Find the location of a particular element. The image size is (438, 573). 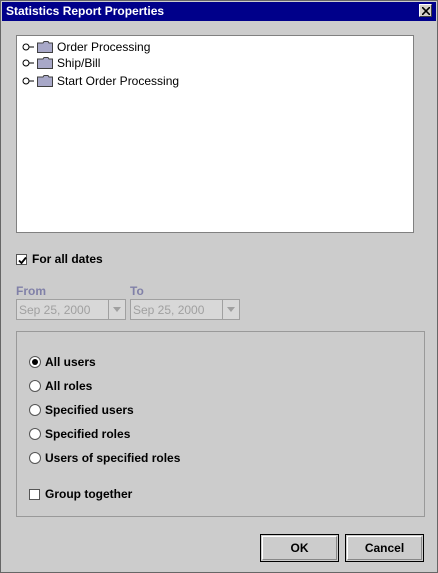

from-label: From is located at coordinates (31, 291).